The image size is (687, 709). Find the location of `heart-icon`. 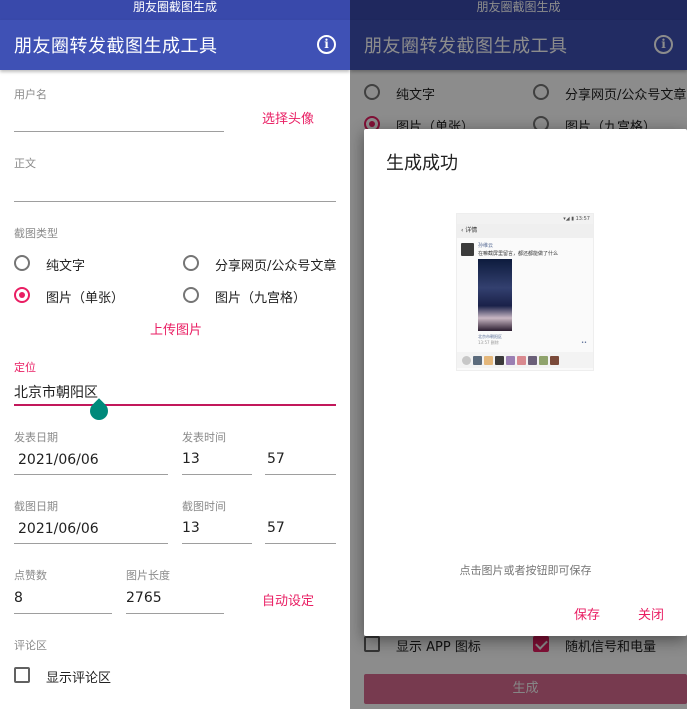

heart-icon is located at coordinates (466, 360).